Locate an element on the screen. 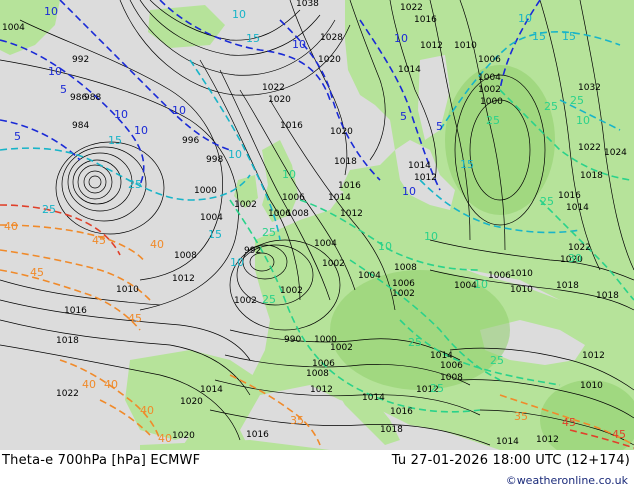  credit-link: ©weatheronline.co.uk is located at coordinates (567, 480).